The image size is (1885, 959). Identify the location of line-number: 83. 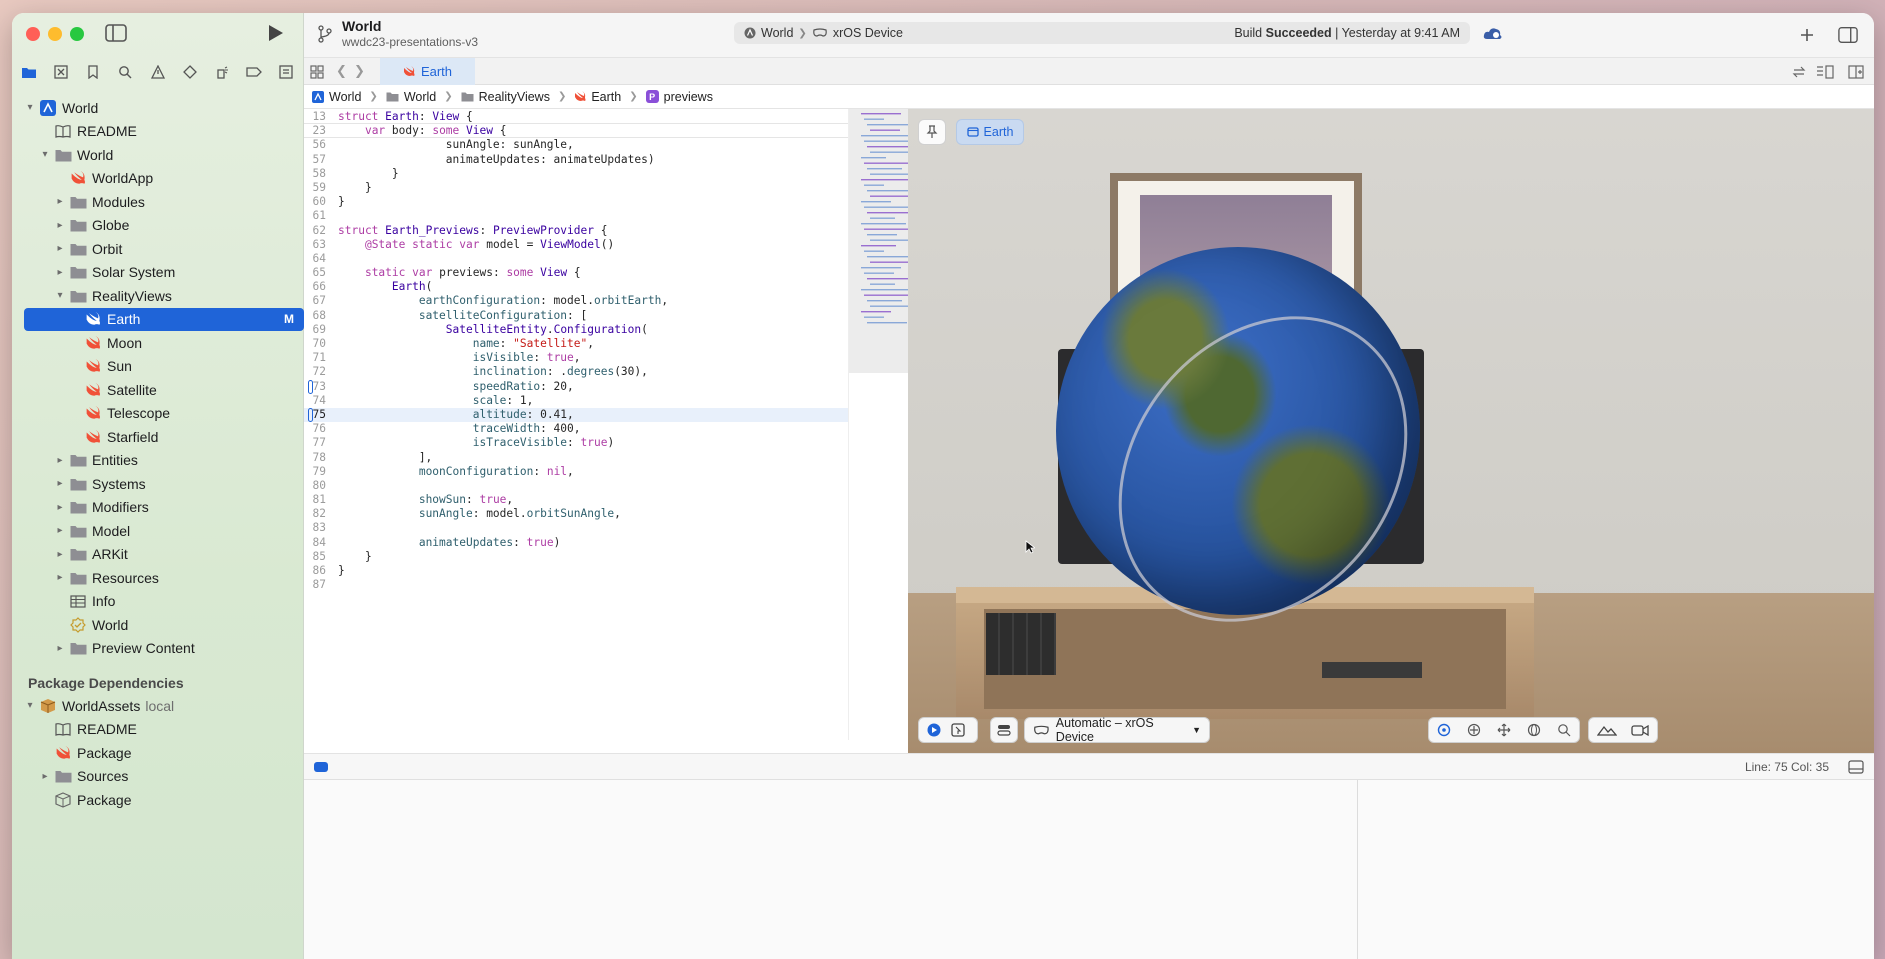
(321, 528).